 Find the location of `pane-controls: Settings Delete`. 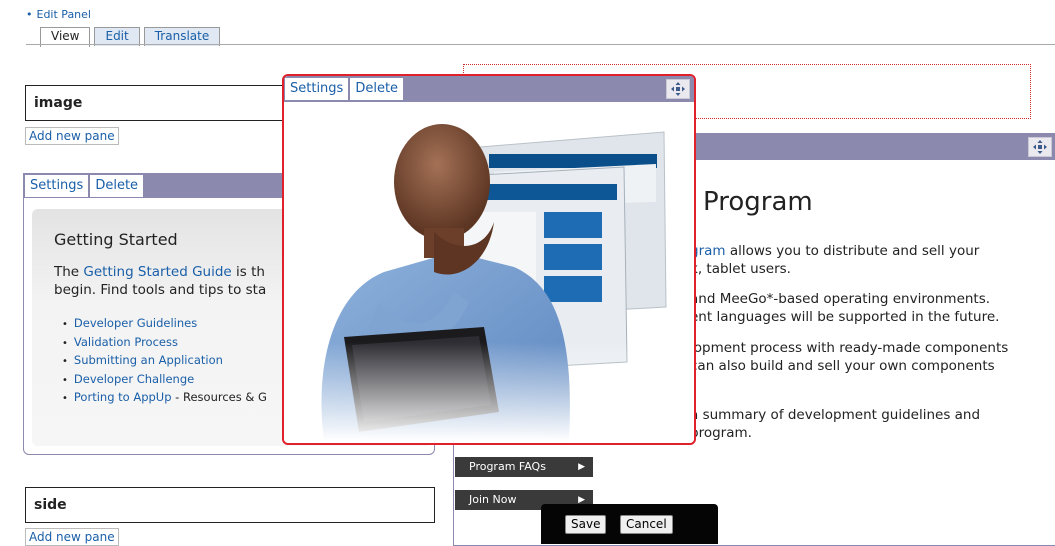

pane-controls: Settings Delete is located at coordinates (344, 89).